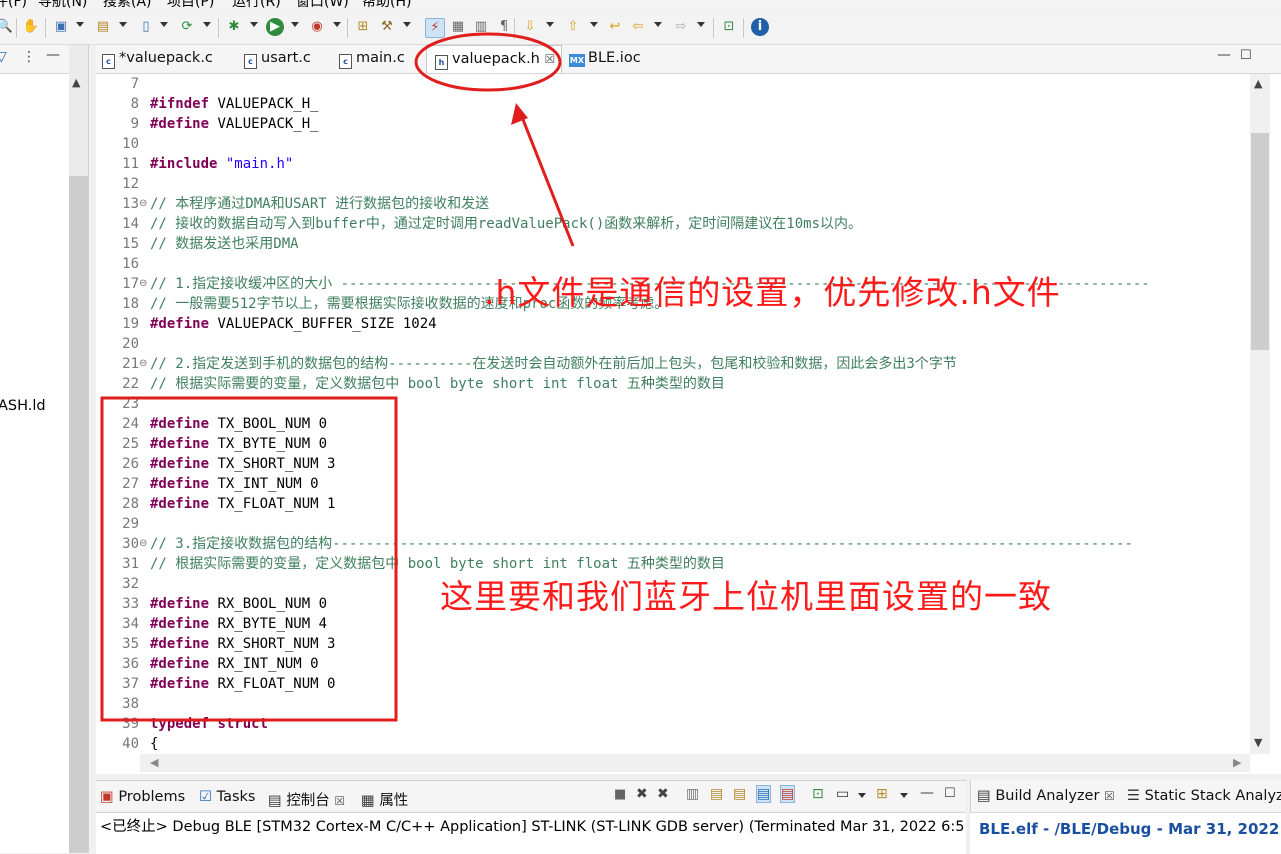  Describe the element at coordinates (746, 596) in the screenshot. I see `annotation-bottom-text: 这里要和我们蓝牙上位机里面设置的一致` at that location.